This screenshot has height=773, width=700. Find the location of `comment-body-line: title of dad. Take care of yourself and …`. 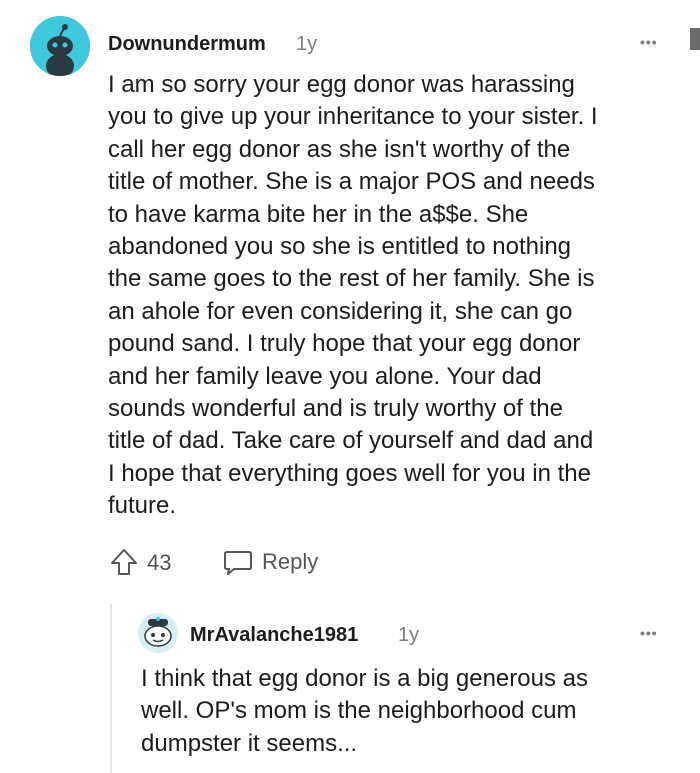

comment-body-line: title of dad. Take care of yourself and … is located at coordinates (351, 441).